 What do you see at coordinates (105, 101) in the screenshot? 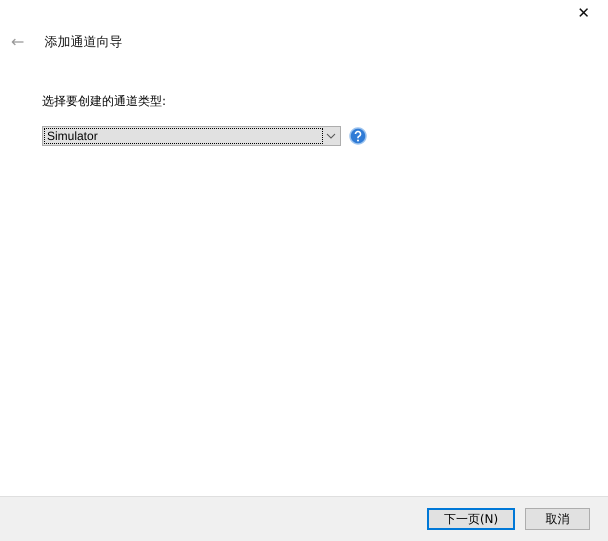
I see `channel-type-label: 选择要创建的通道类型:` at bounding box center [105, 101].